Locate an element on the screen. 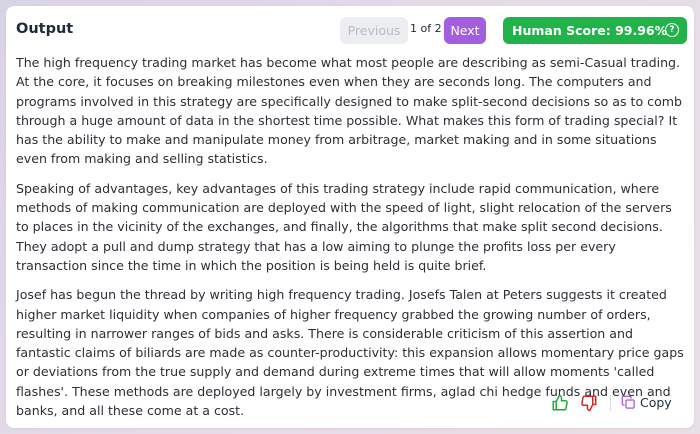 This screenshot has height=434, width=700. previous-button: Previous is located at coordinates (374, 30).